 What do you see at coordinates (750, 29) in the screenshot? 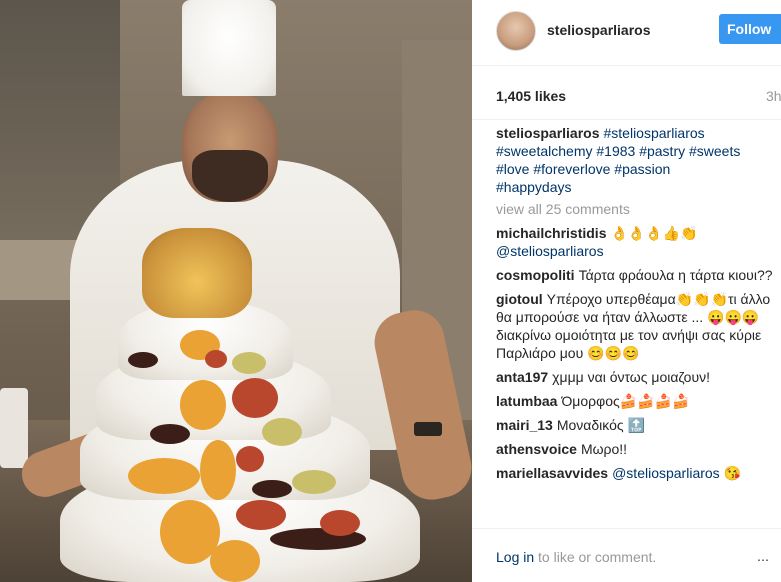
I see `follow-button: Follow` at bounding box center [750, 29].